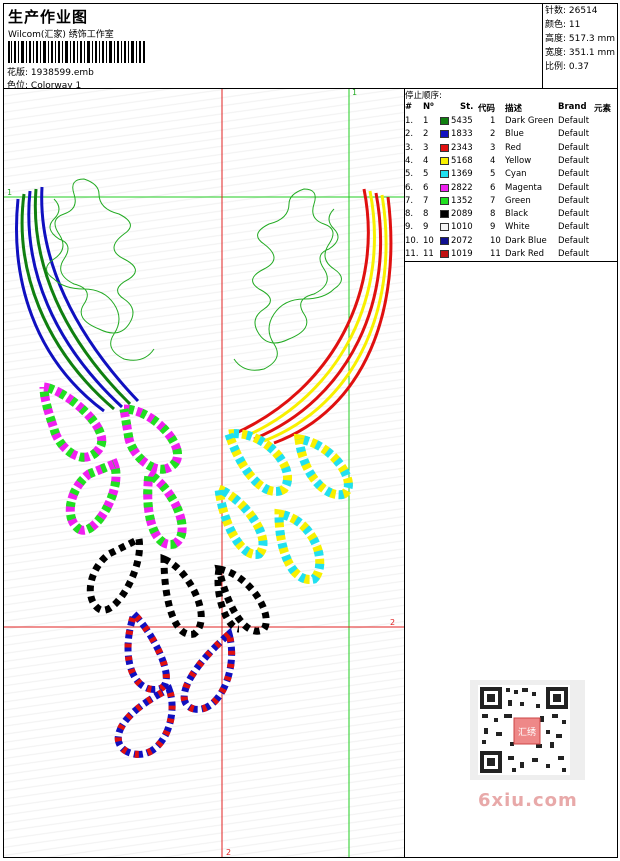 The image size is (620, 861). What do you see at coordinates (493, 227) in the screenshot?
I see `row-code: 9` at bounding box center [493, 227].